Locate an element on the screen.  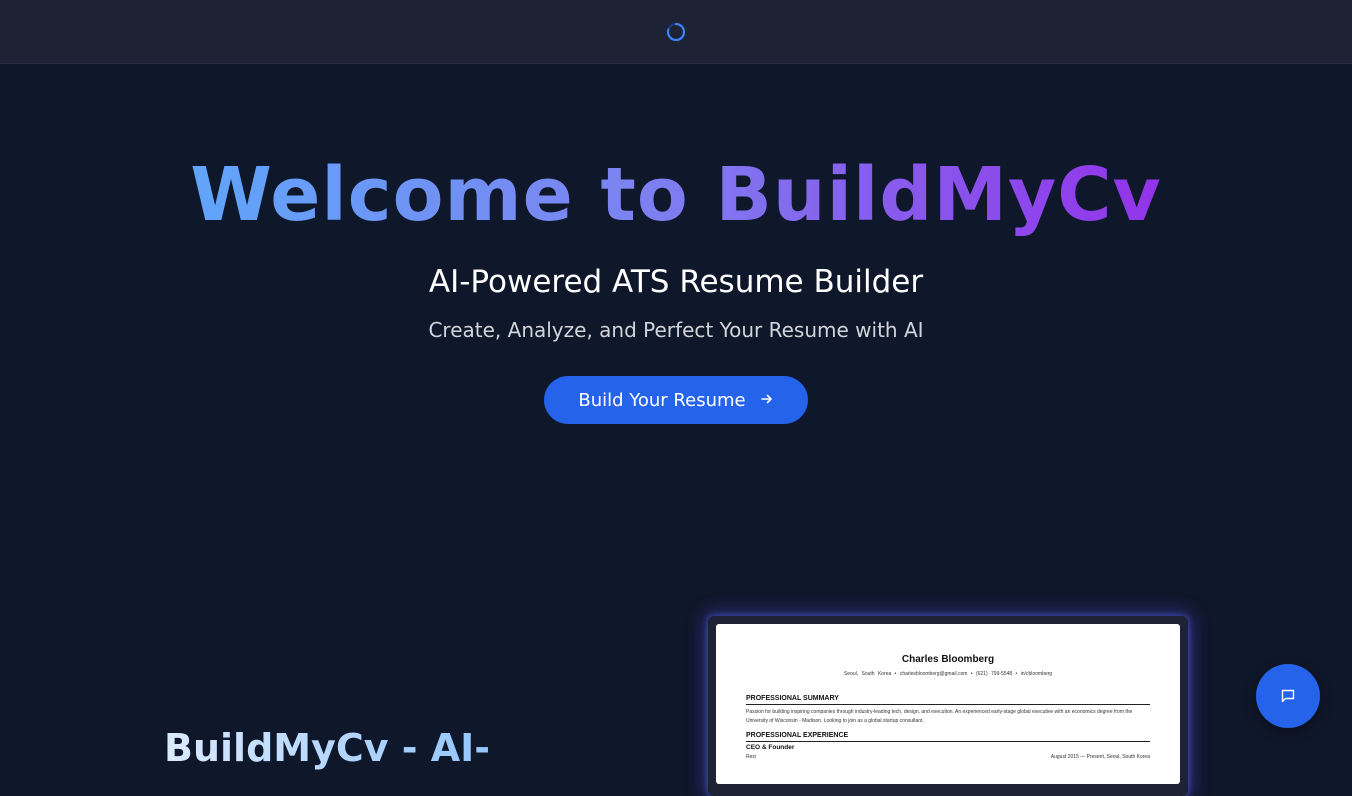
loading-spinner-icon is located at coordinates (676, 32).